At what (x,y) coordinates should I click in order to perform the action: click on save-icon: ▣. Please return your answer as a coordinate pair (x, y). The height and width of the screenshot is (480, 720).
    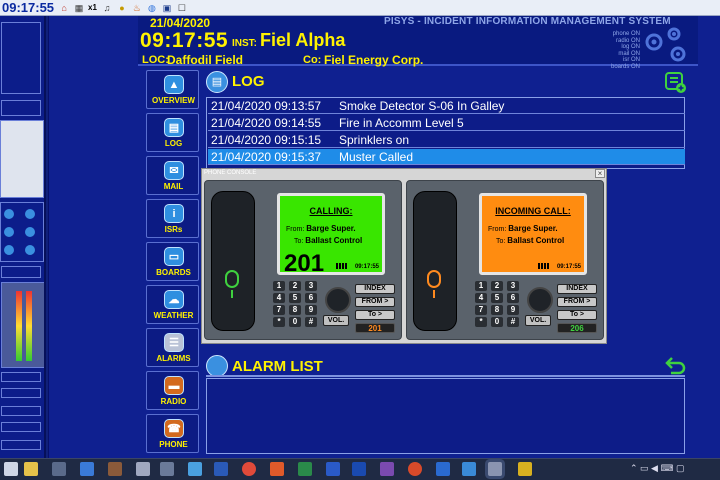
    Looking at the image, I should click on (167, 8).